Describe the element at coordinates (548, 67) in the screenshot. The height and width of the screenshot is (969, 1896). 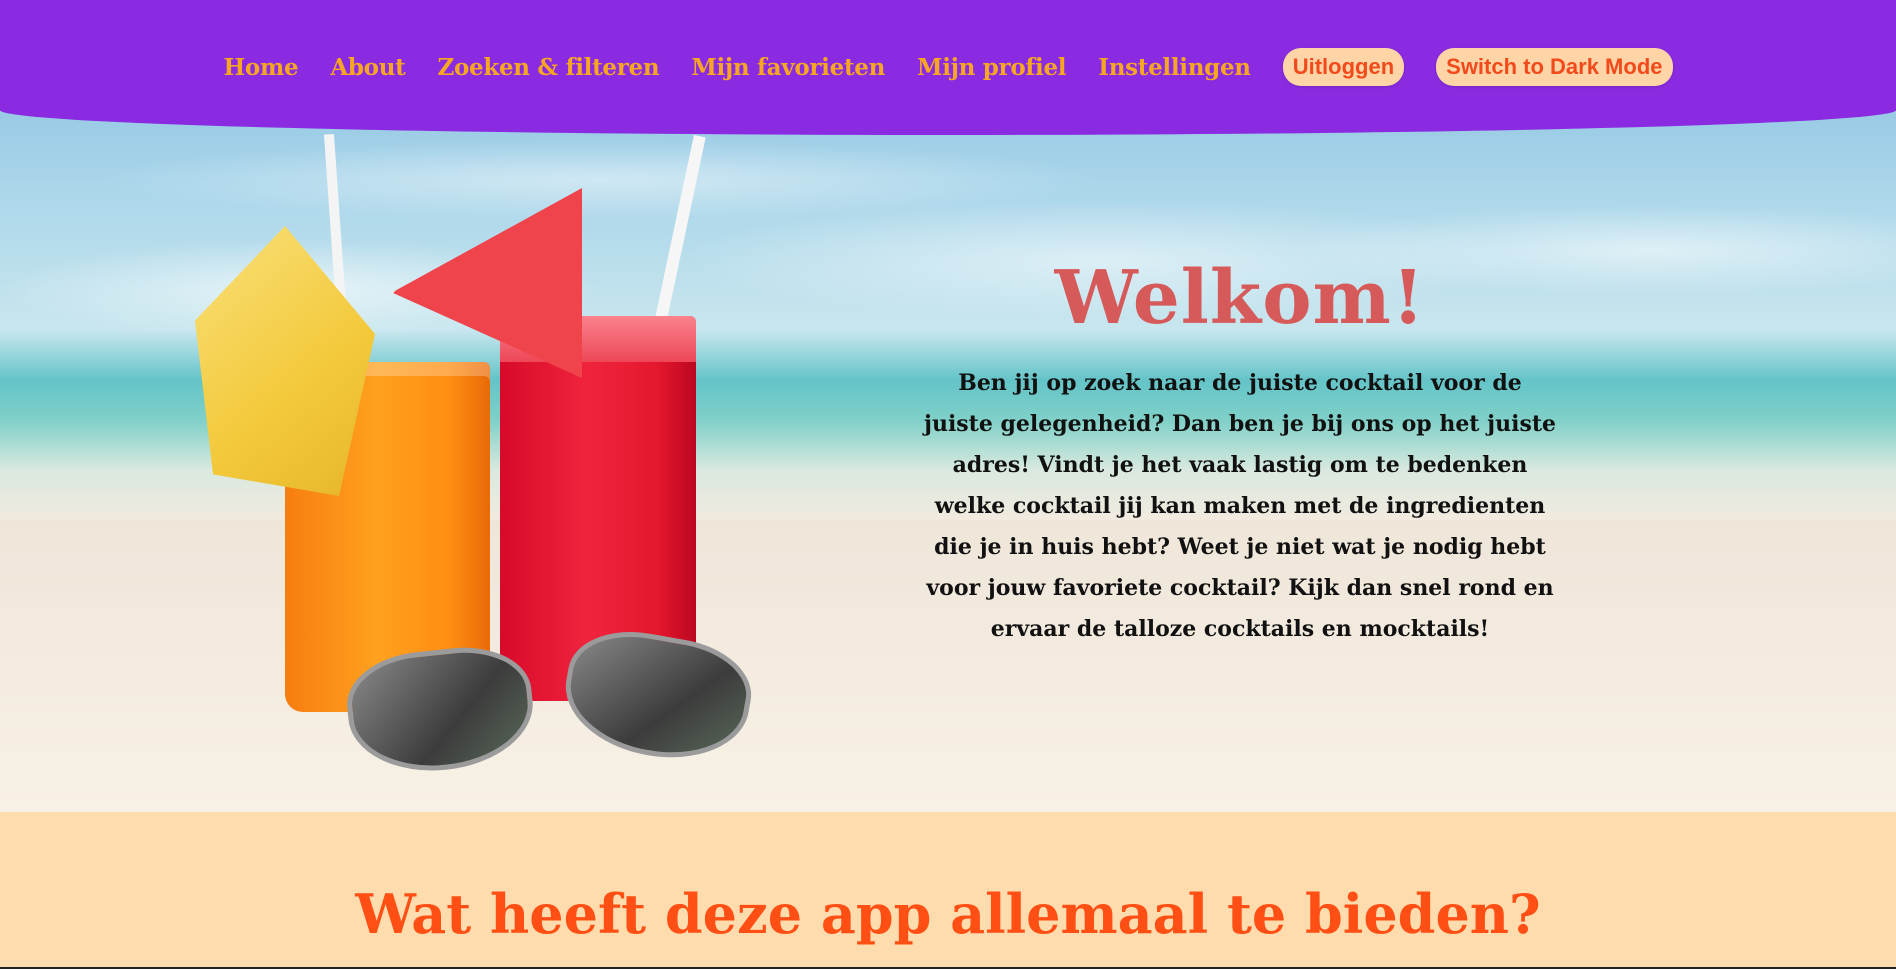
I see `nav-search-filter: Zoeken & filteren` at that location.